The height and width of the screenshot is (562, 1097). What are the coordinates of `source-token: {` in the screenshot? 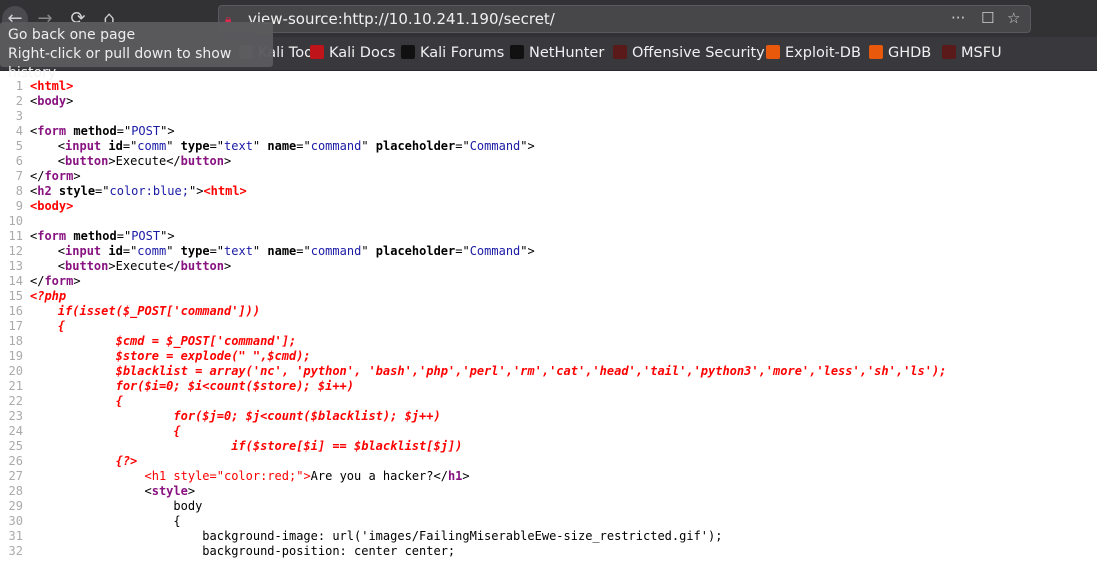 It's located at (105, 521).